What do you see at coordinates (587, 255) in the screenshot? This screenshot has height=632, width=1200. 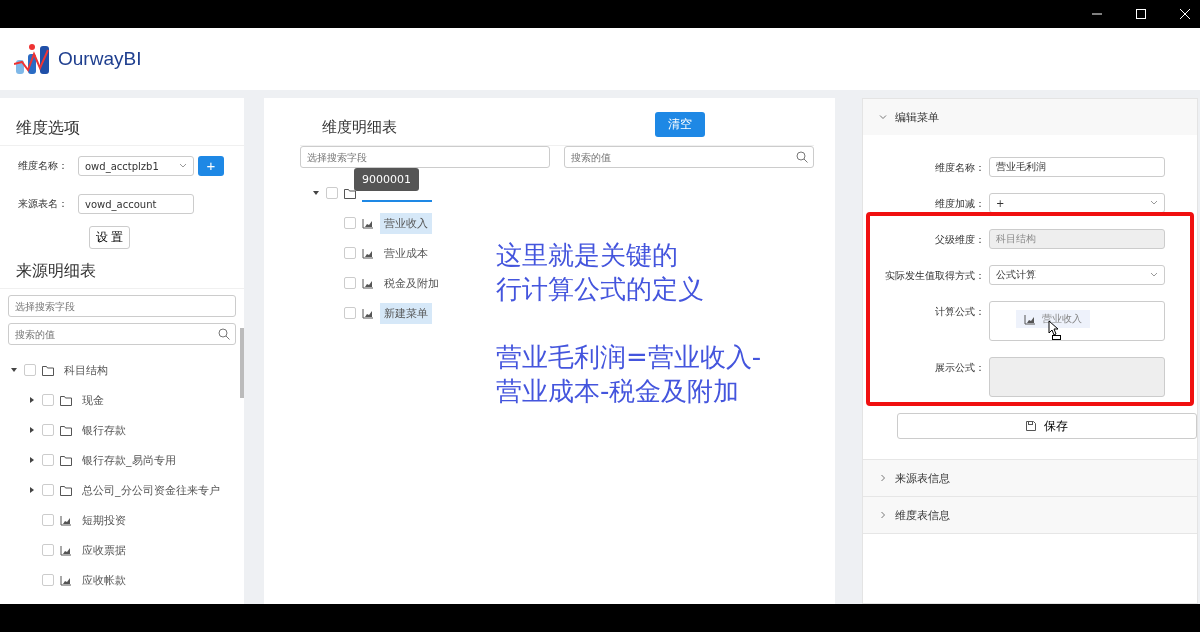 I see `annotation-text: 这里就是关键的` at bounding box center [587, 255].